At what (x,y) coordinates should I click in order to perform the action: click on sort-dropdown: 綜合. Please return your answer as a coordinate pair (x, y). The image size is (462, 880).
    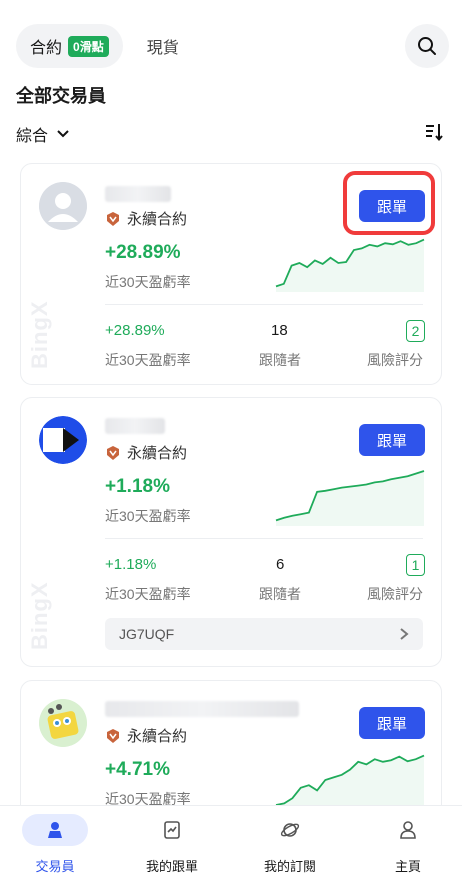
    Looking at the image, I should click on (43, 134).